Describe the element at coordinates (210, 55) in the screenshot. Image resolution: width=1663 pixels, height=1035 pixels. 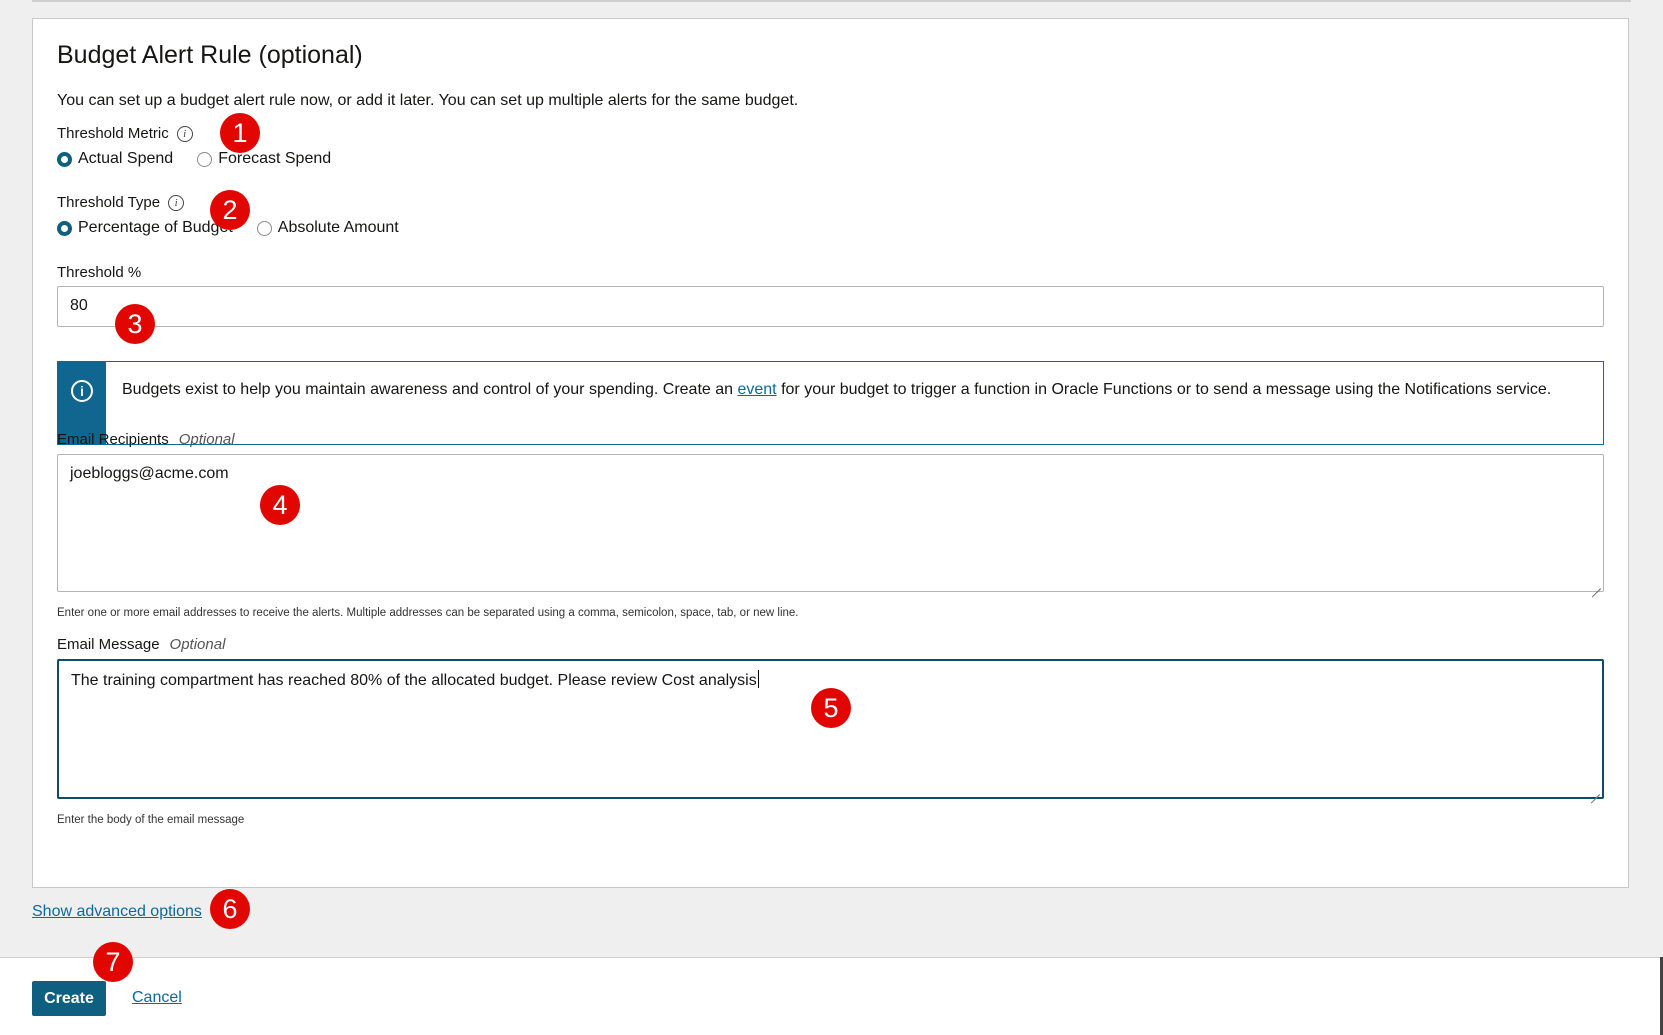
I see `panel-title: Budget Alert Rule (optional)` at that location.